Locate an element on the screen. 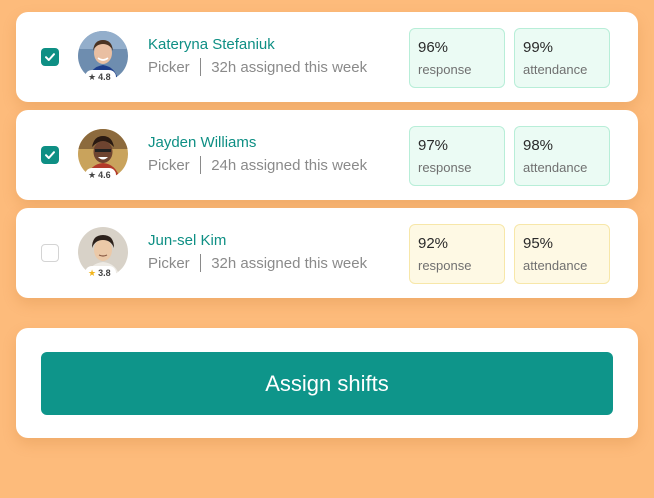 Image resolution: width=654 pixels, height=498 pixels. rating-value: 4.6 is located at coordinates (104, 175).